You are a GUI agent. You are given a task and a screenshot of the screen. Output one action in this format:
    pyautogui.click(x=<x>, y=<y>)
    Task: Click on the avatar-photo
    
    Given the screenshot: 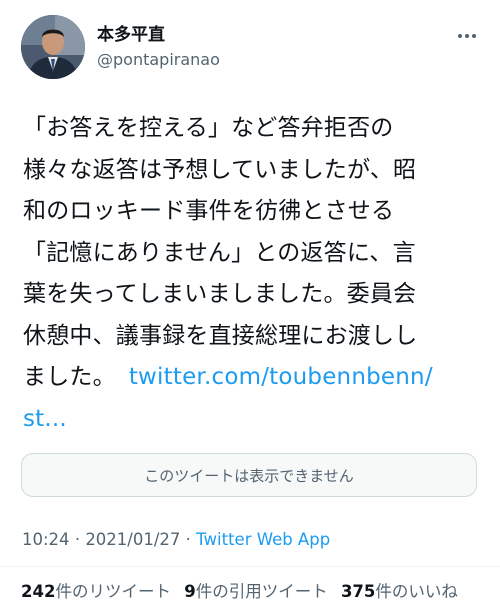 What is the action you would take?
    pyautogui.click(x=53, y=47)
    